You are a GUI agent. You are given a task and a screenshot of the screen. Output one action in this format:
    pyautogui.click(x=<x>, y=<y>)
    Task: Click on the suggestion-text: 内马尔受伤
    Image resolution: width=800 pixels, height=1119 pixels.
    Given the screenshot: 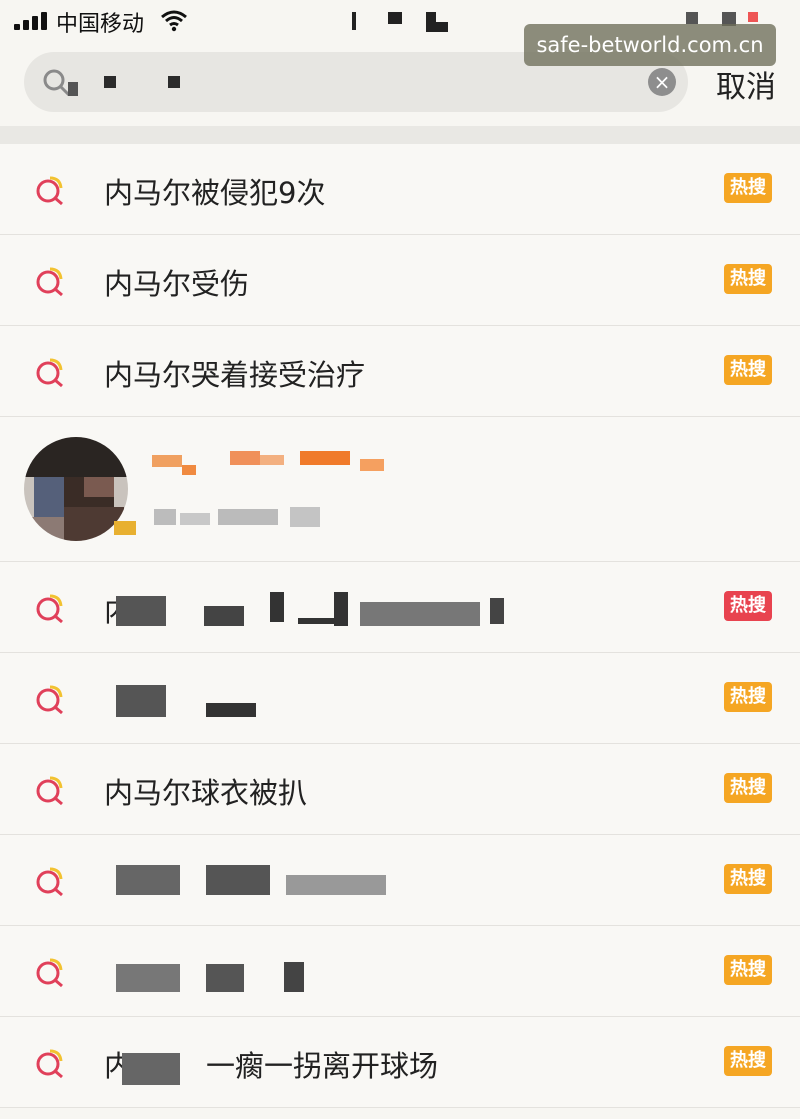 What is the action you would take?
    pyautogui.click(x=177, y=284)
    